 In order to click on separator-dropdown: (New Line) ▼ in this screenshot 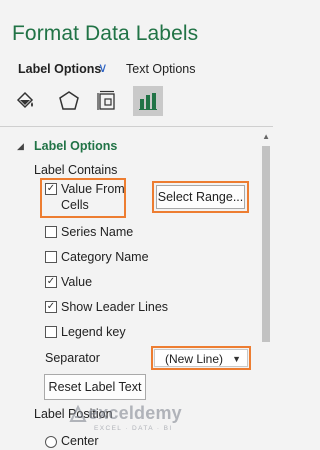, I will do `click(201, 358)`.